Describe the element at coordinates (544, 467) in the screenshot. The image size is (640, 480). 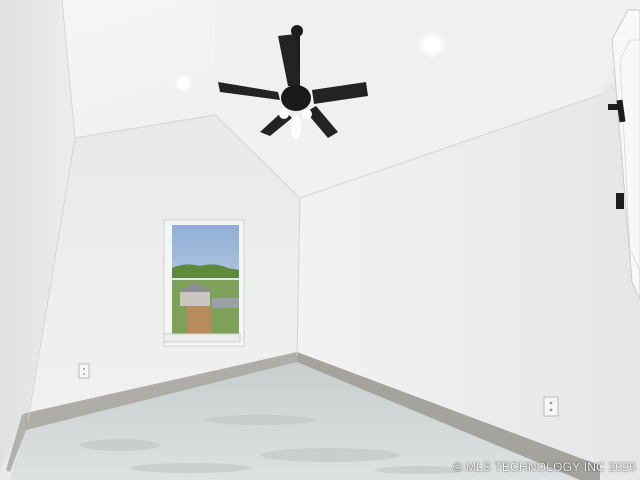
I see `photo-watermark: © MLS TECHNOLOGY INC 2025` at that location.